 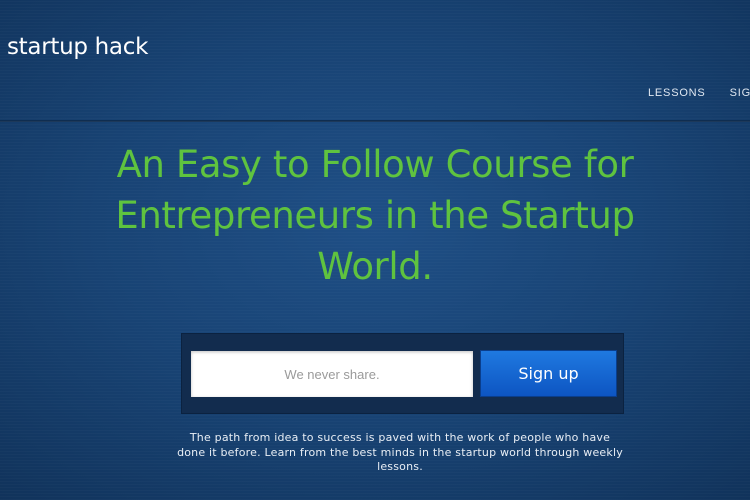 I want to click on main-nav: LESSONS SIGN, so click(x=699, y=93).